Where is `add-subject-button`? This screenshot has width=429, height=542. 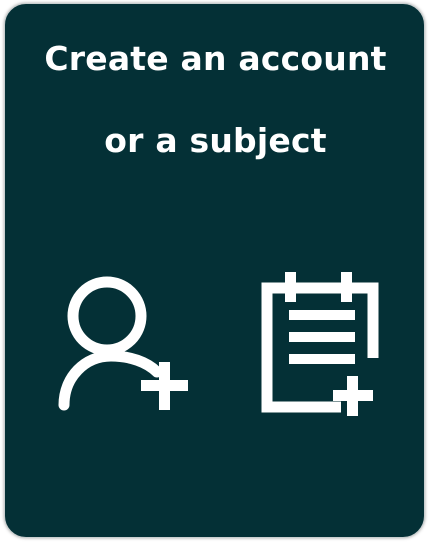
add-subject-button is located at coordinates (318, 341).